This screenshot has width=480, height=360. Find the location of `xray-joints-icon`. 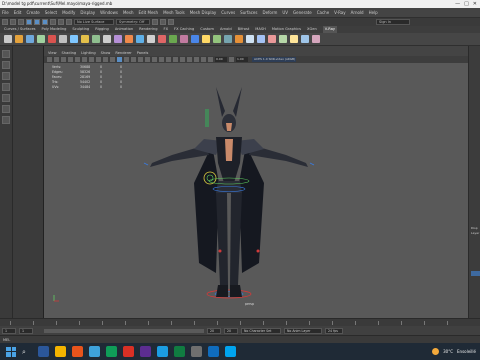

xray-joints-icon is located at coordinates (196, 59).